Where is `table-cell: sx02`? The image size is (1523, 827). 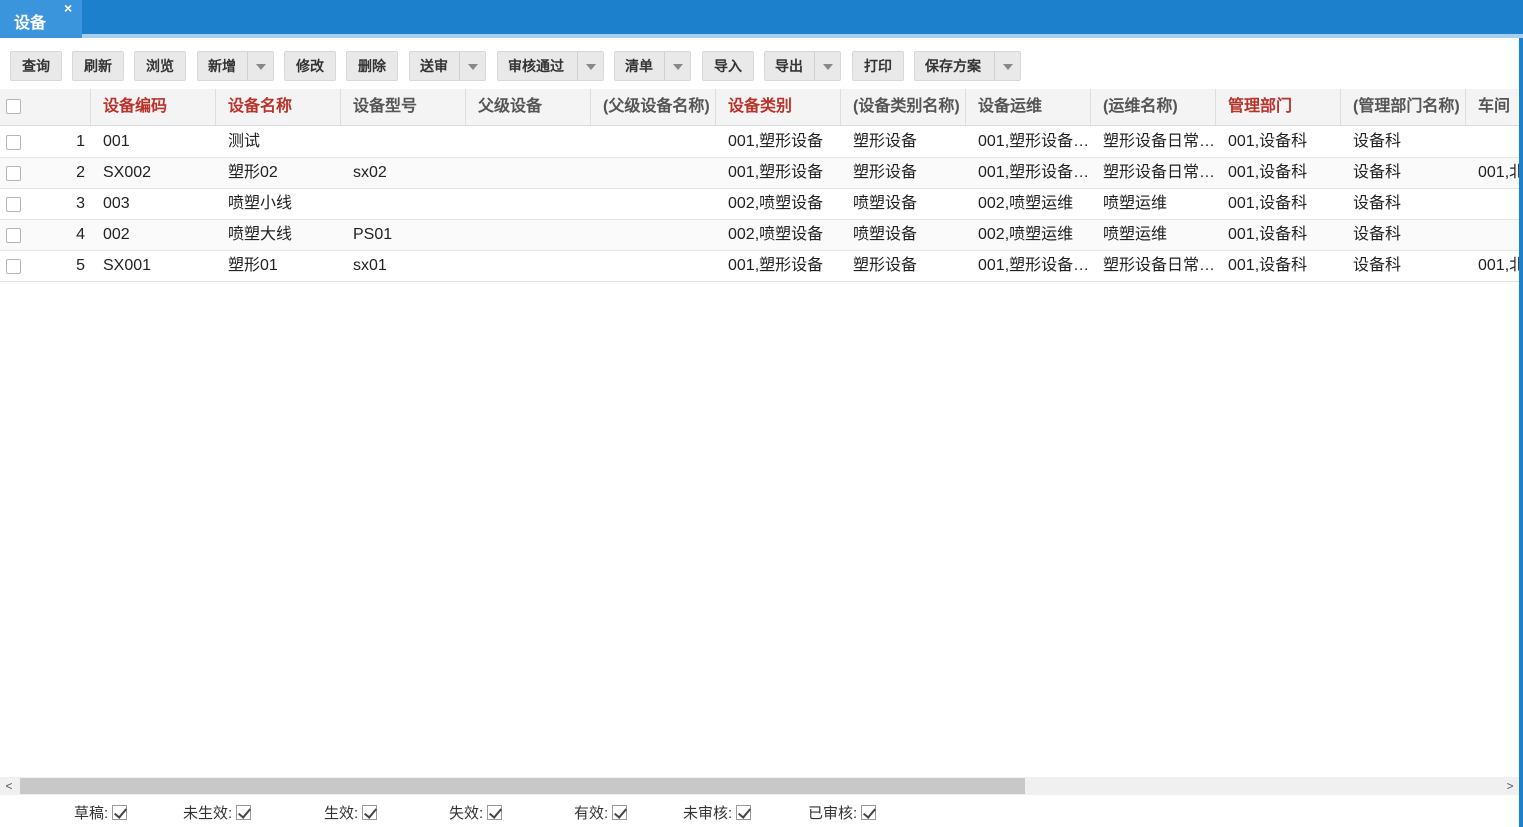 table-cell: sx02 is located at coordinates (403, 173).